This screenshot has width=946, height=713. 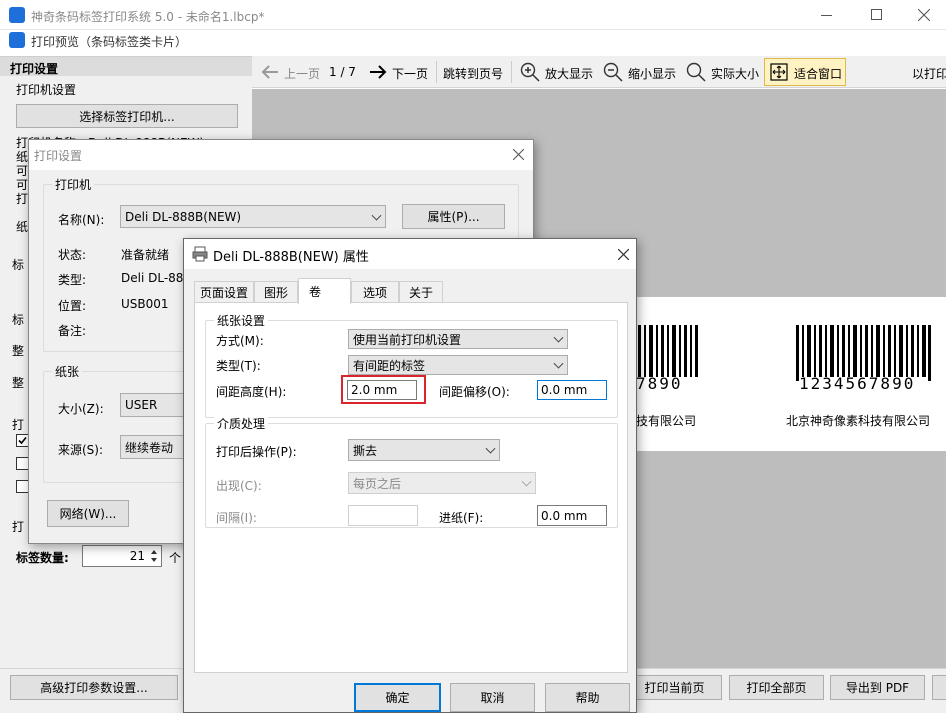 What do you see at coordinates (122, 556) in the screenshot?
I see `label-count-input: 21` at bounding box center [122, 556].